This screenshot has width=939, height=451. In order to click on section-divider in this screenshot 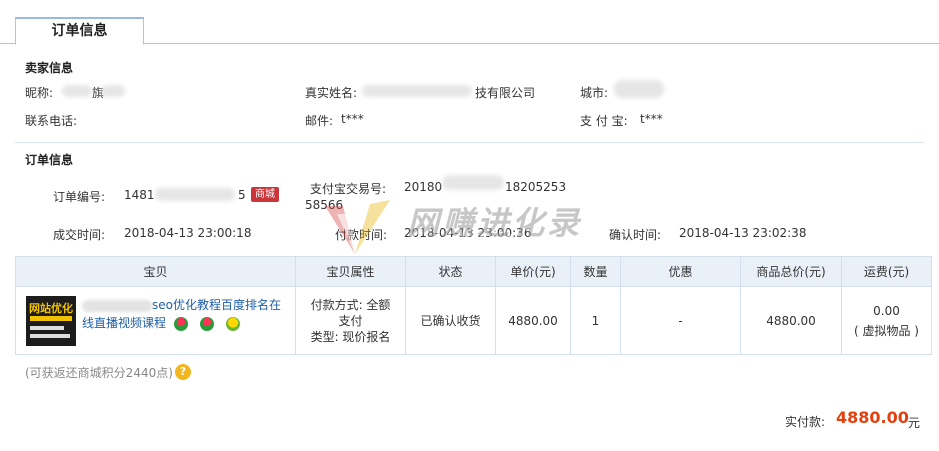, I will do `click(469, 142)`.